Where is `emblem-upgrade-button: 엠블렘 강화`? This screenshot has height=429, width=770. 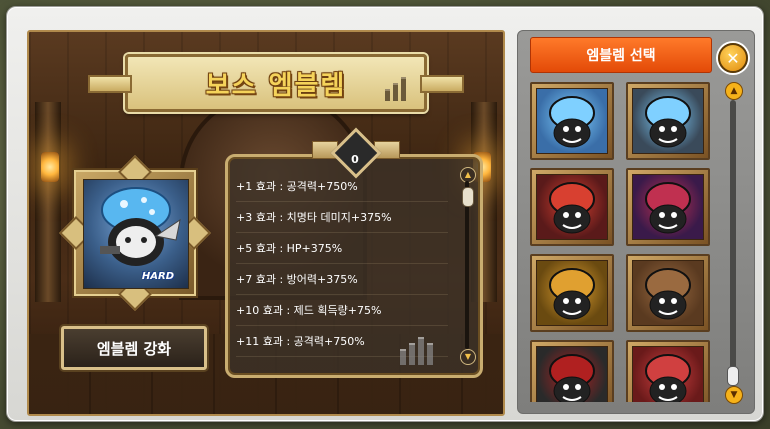
emblem-upgrade-button: 엠블렘 강화 is located at coordinates (134, 348).